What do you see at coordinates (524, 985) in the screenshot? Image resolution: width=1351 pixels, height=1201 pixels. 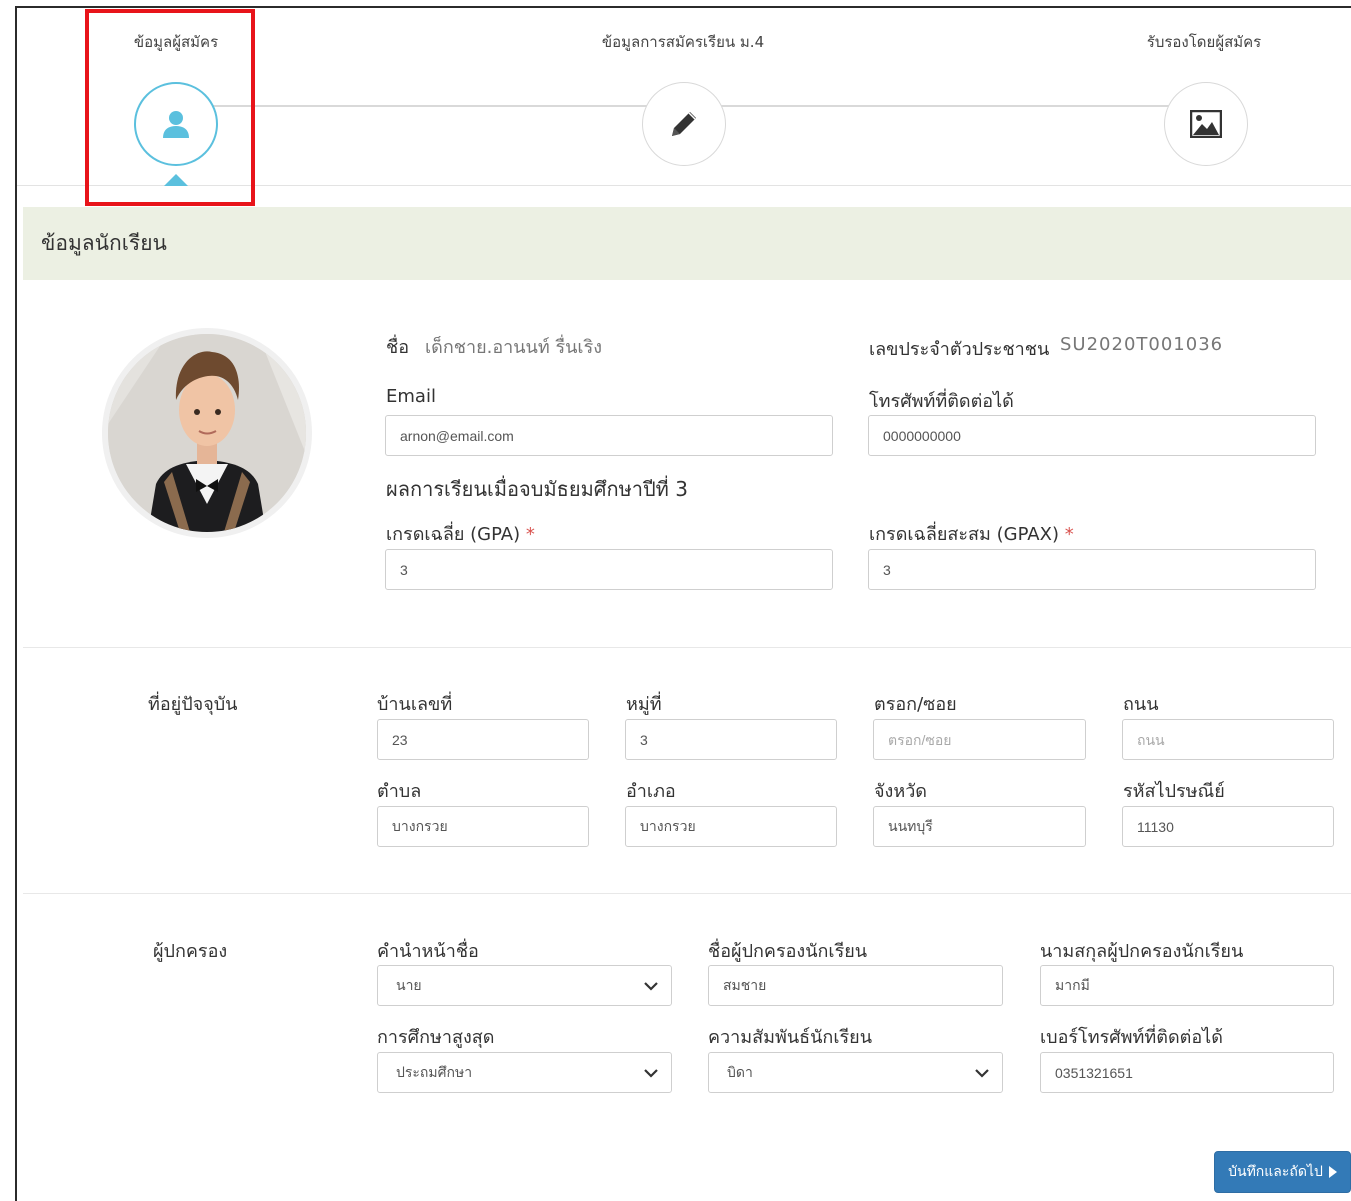 I see `guardian-prefix-select: นาย` at bounding box center [524, 985].